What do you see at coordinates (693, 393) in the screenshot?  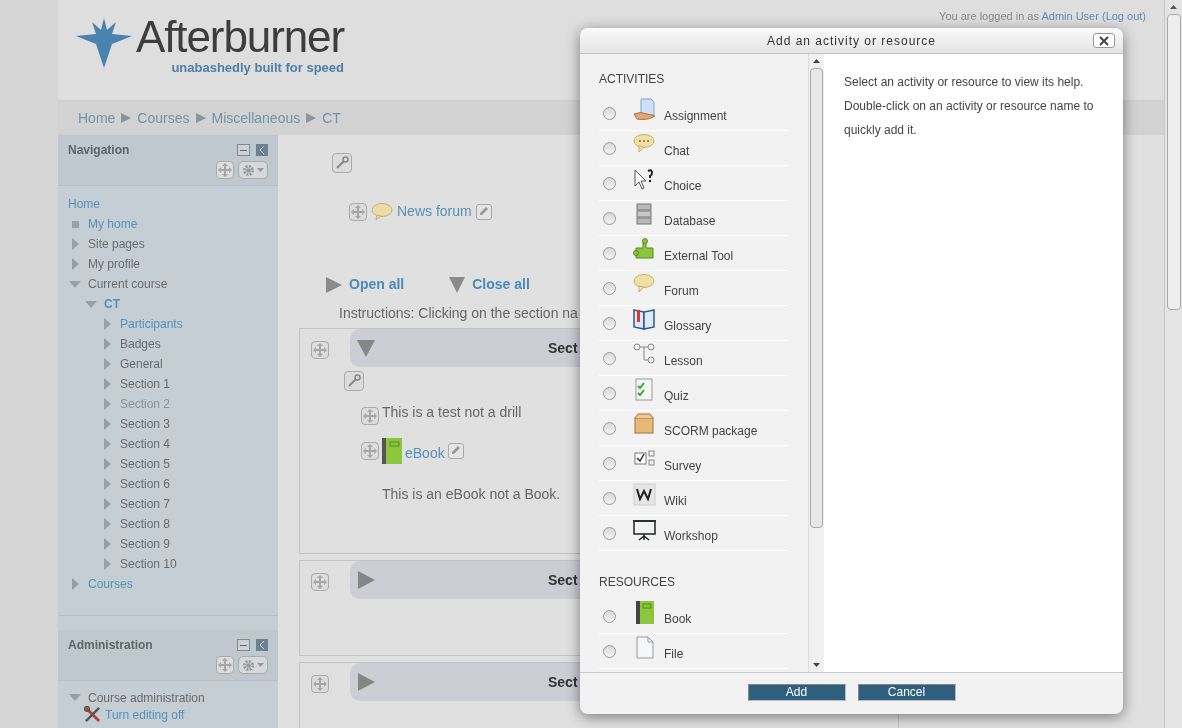 I see `activity-option: Quiz` at bounding box center [693, 393].